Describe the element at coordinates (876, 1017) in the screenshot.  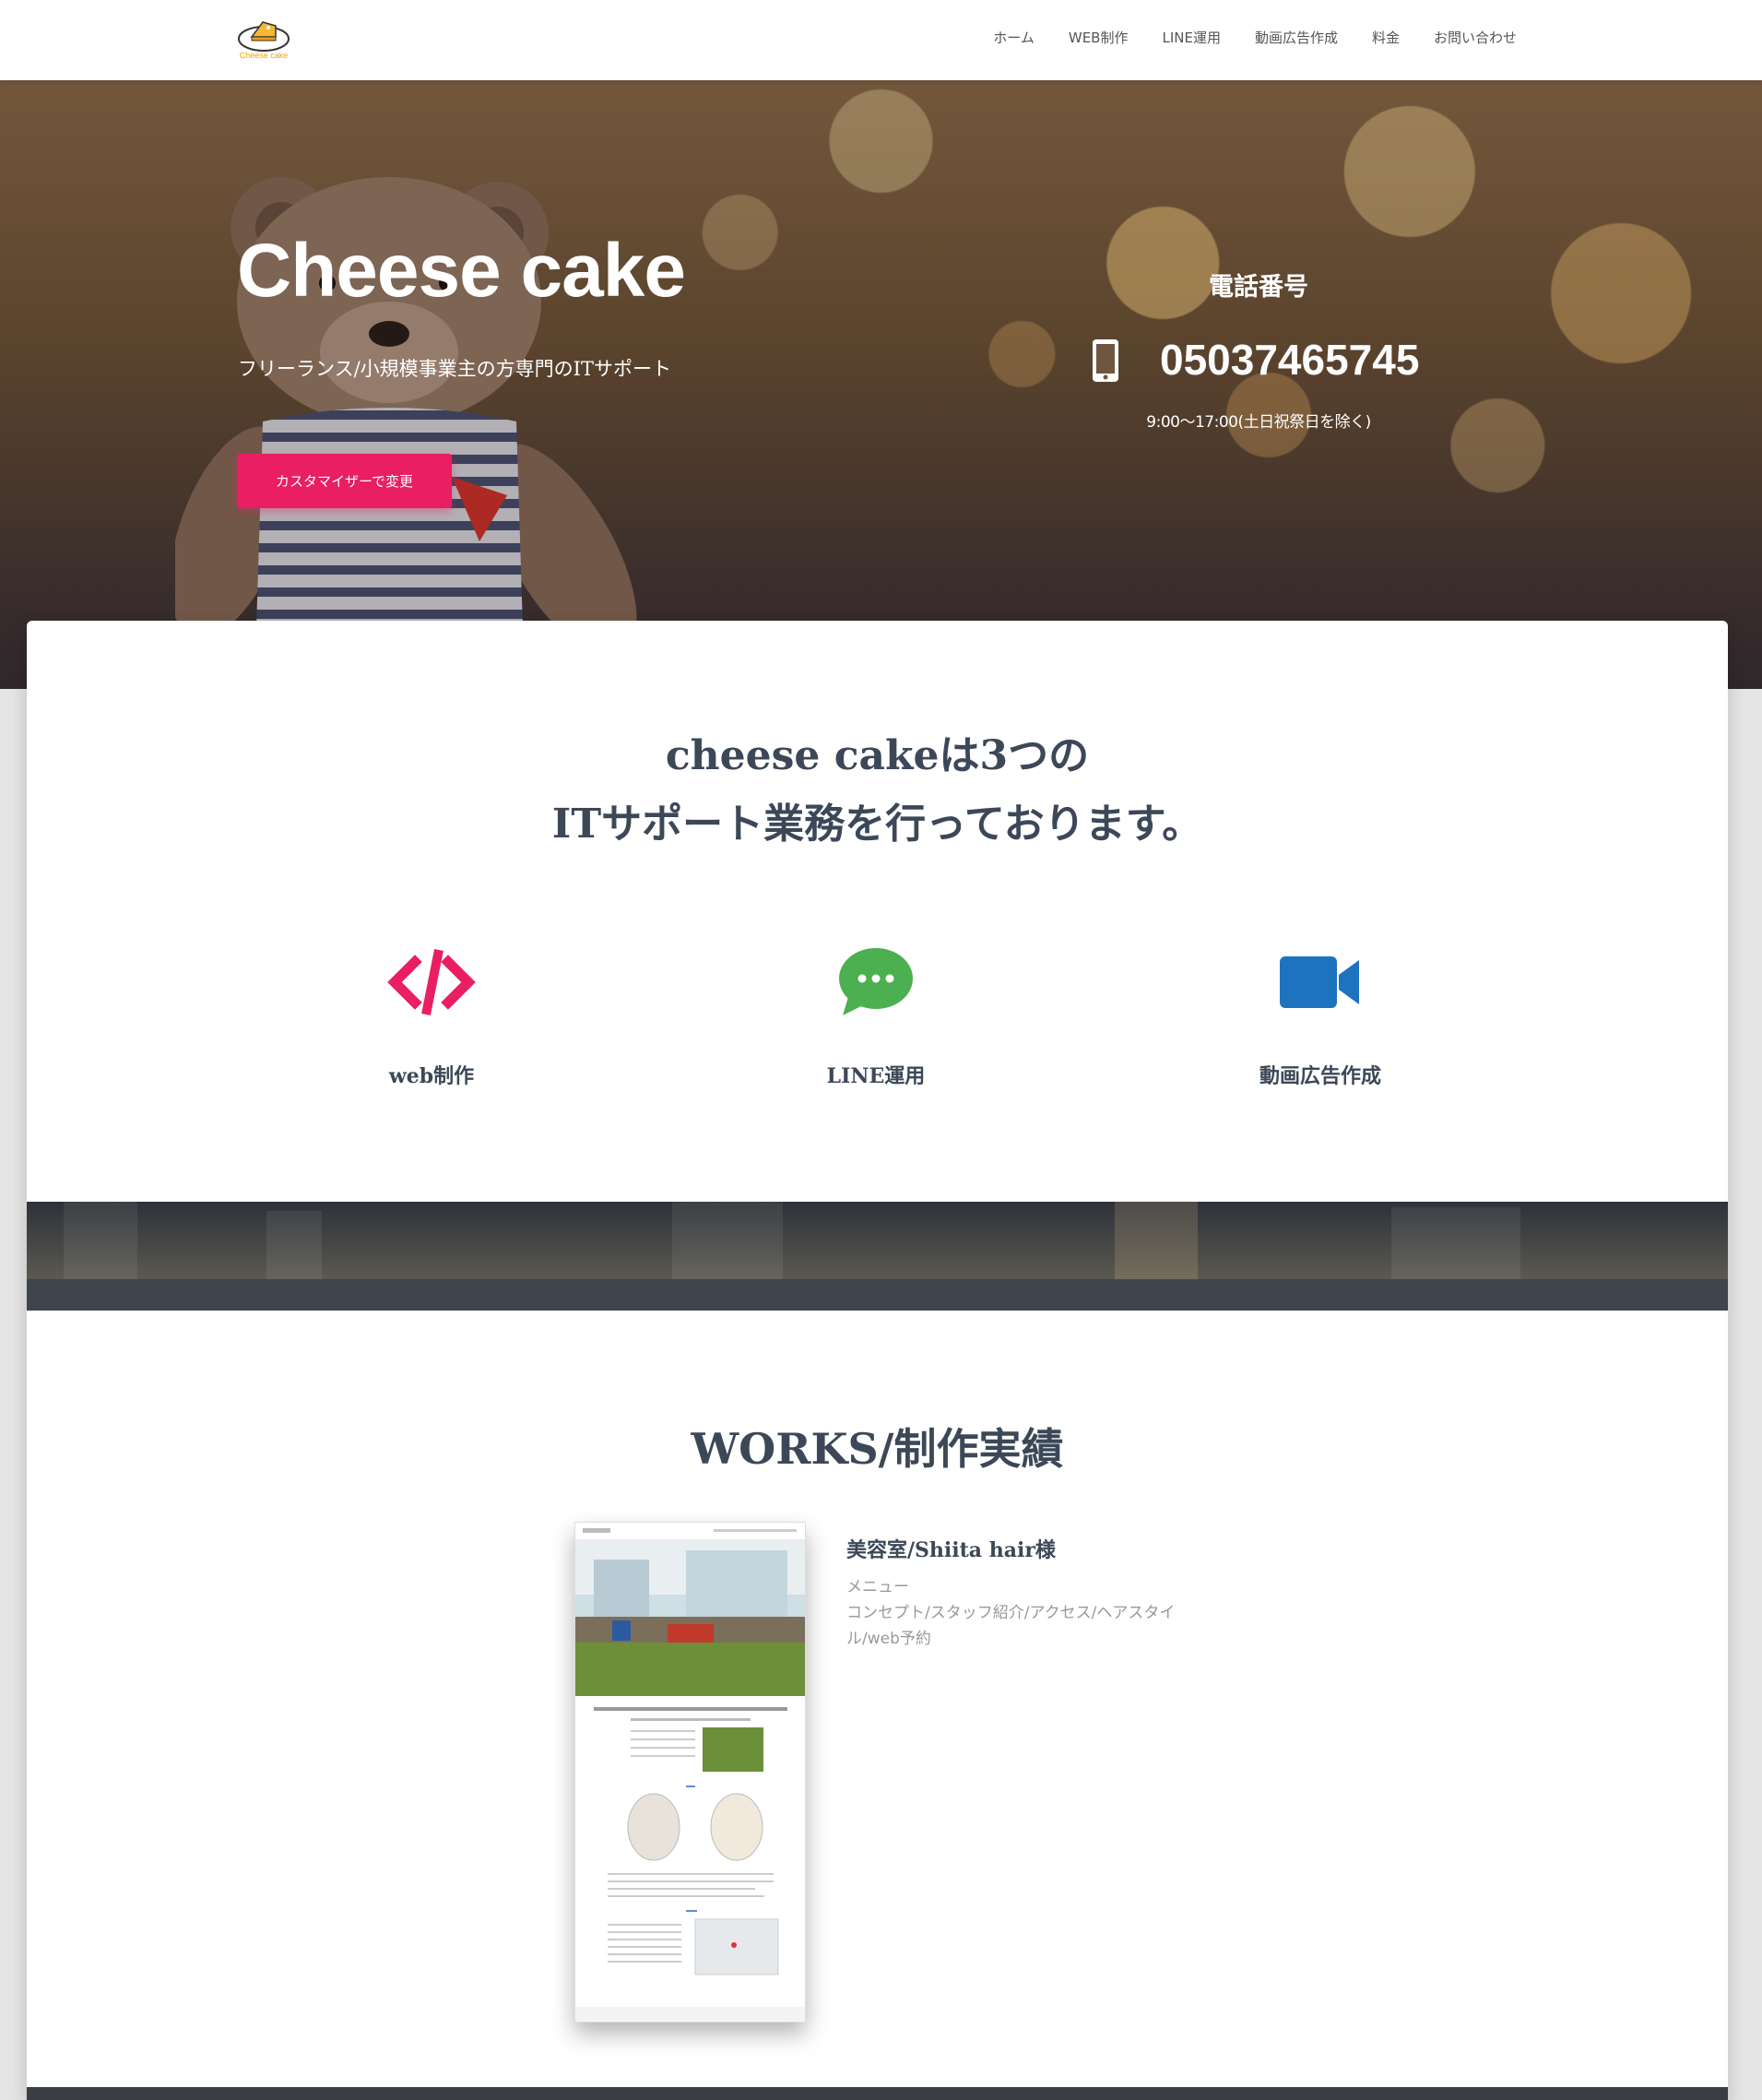
I see `feature-line: LINE運用` at that location.